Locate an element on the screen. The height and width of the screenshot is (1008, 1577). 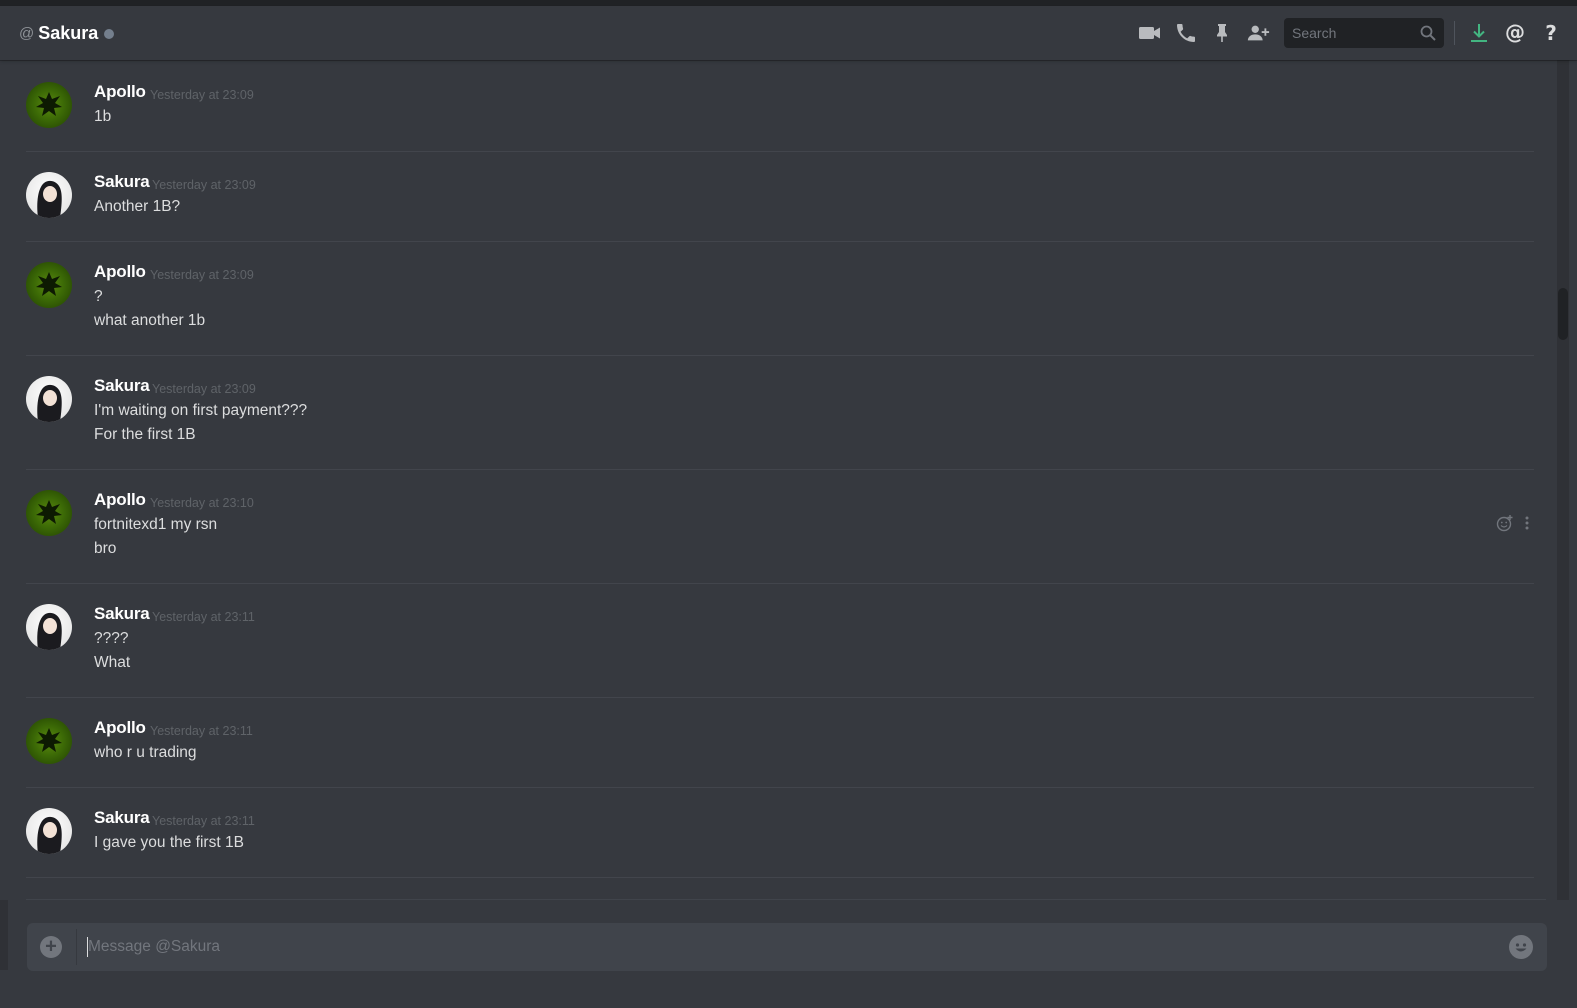
mentions-button: @ is located at coordinates (1515, 33).